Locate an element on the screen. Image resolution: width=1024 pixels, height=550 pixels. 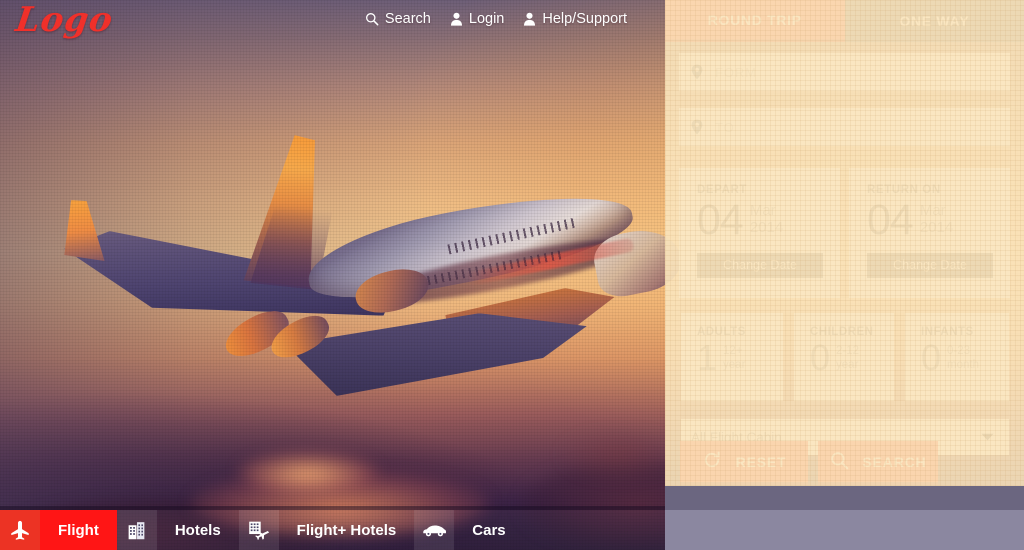
cloud-shape is located at coordinates (620, 455).